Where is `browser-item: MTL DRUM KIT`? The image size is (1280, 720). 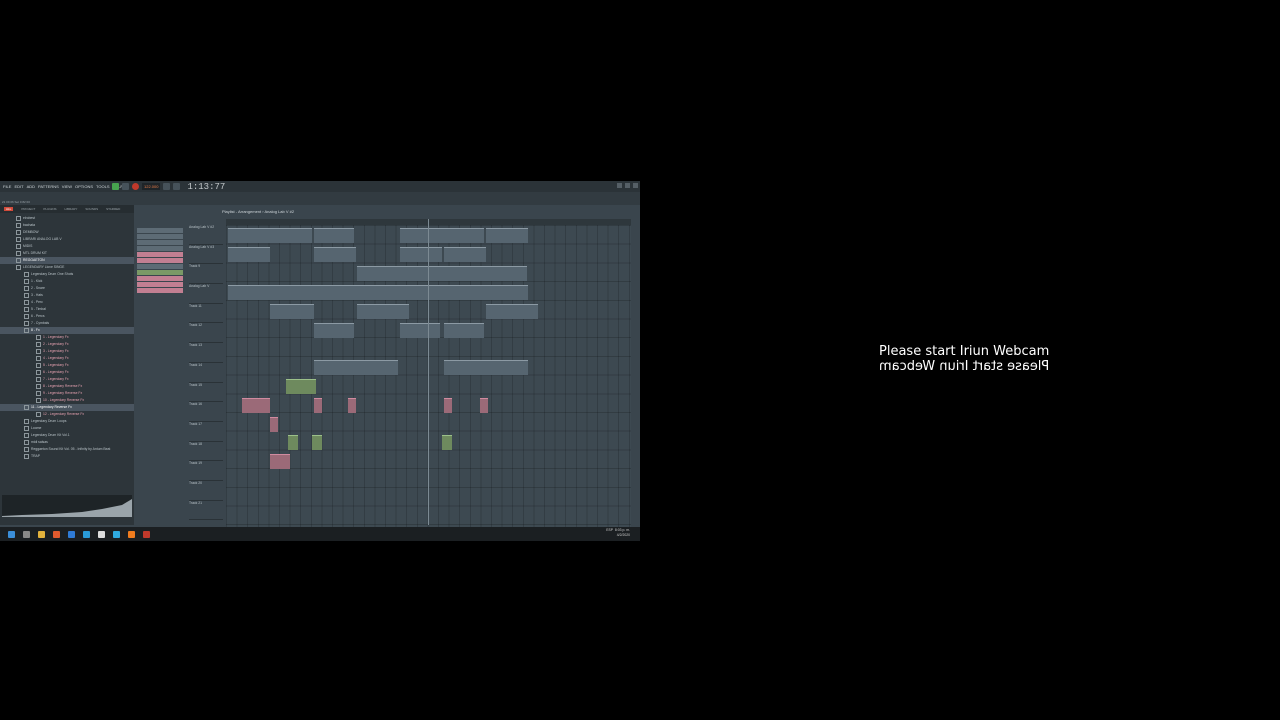 browser-item: MTL DRUM KIT is located at coordinates (67, 253).